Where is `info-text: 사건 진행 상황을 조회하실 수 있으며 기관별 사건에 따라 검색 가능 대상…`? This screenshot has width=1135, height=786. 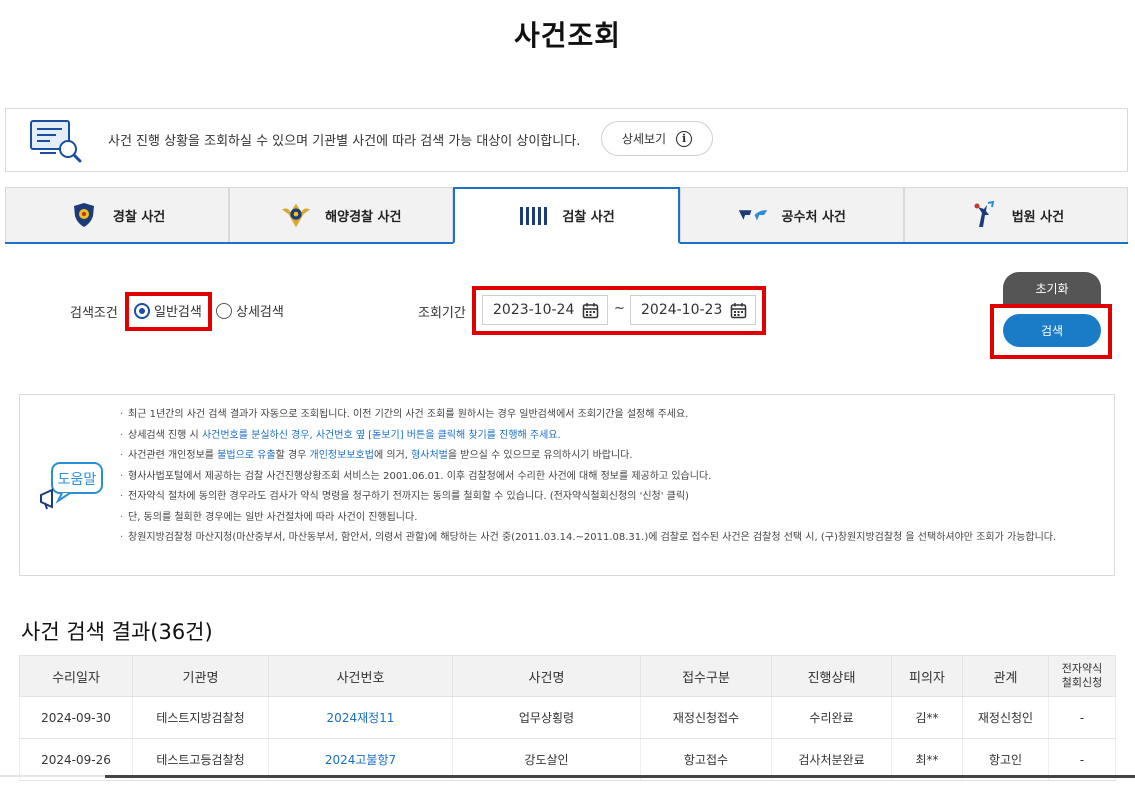
info-text: 사건 진행 상황을 조회하실 수 있으며 기관별 사건에 따라 검색 가능 대상… is located at coordinates (344, 141).